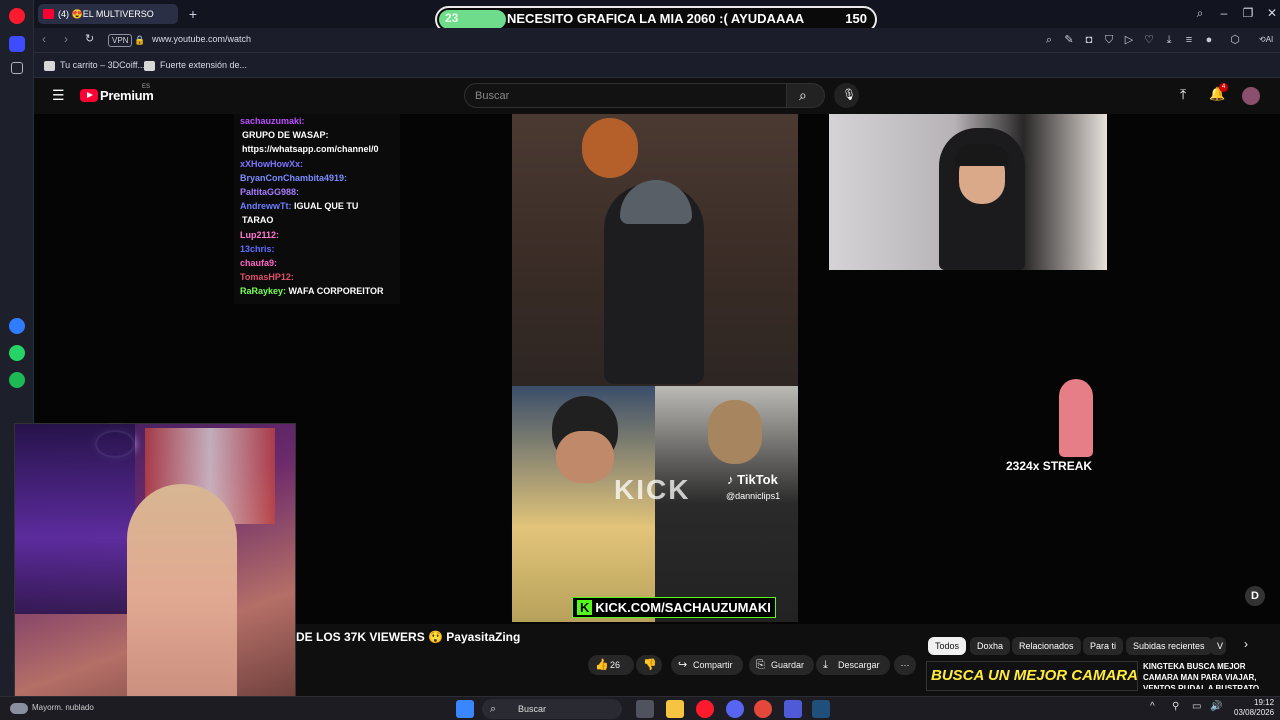  What do you see at coordinates (1149, 40) in the screenshot?
I see `heart-icon: ♡` at bounding box center [1149, 40].